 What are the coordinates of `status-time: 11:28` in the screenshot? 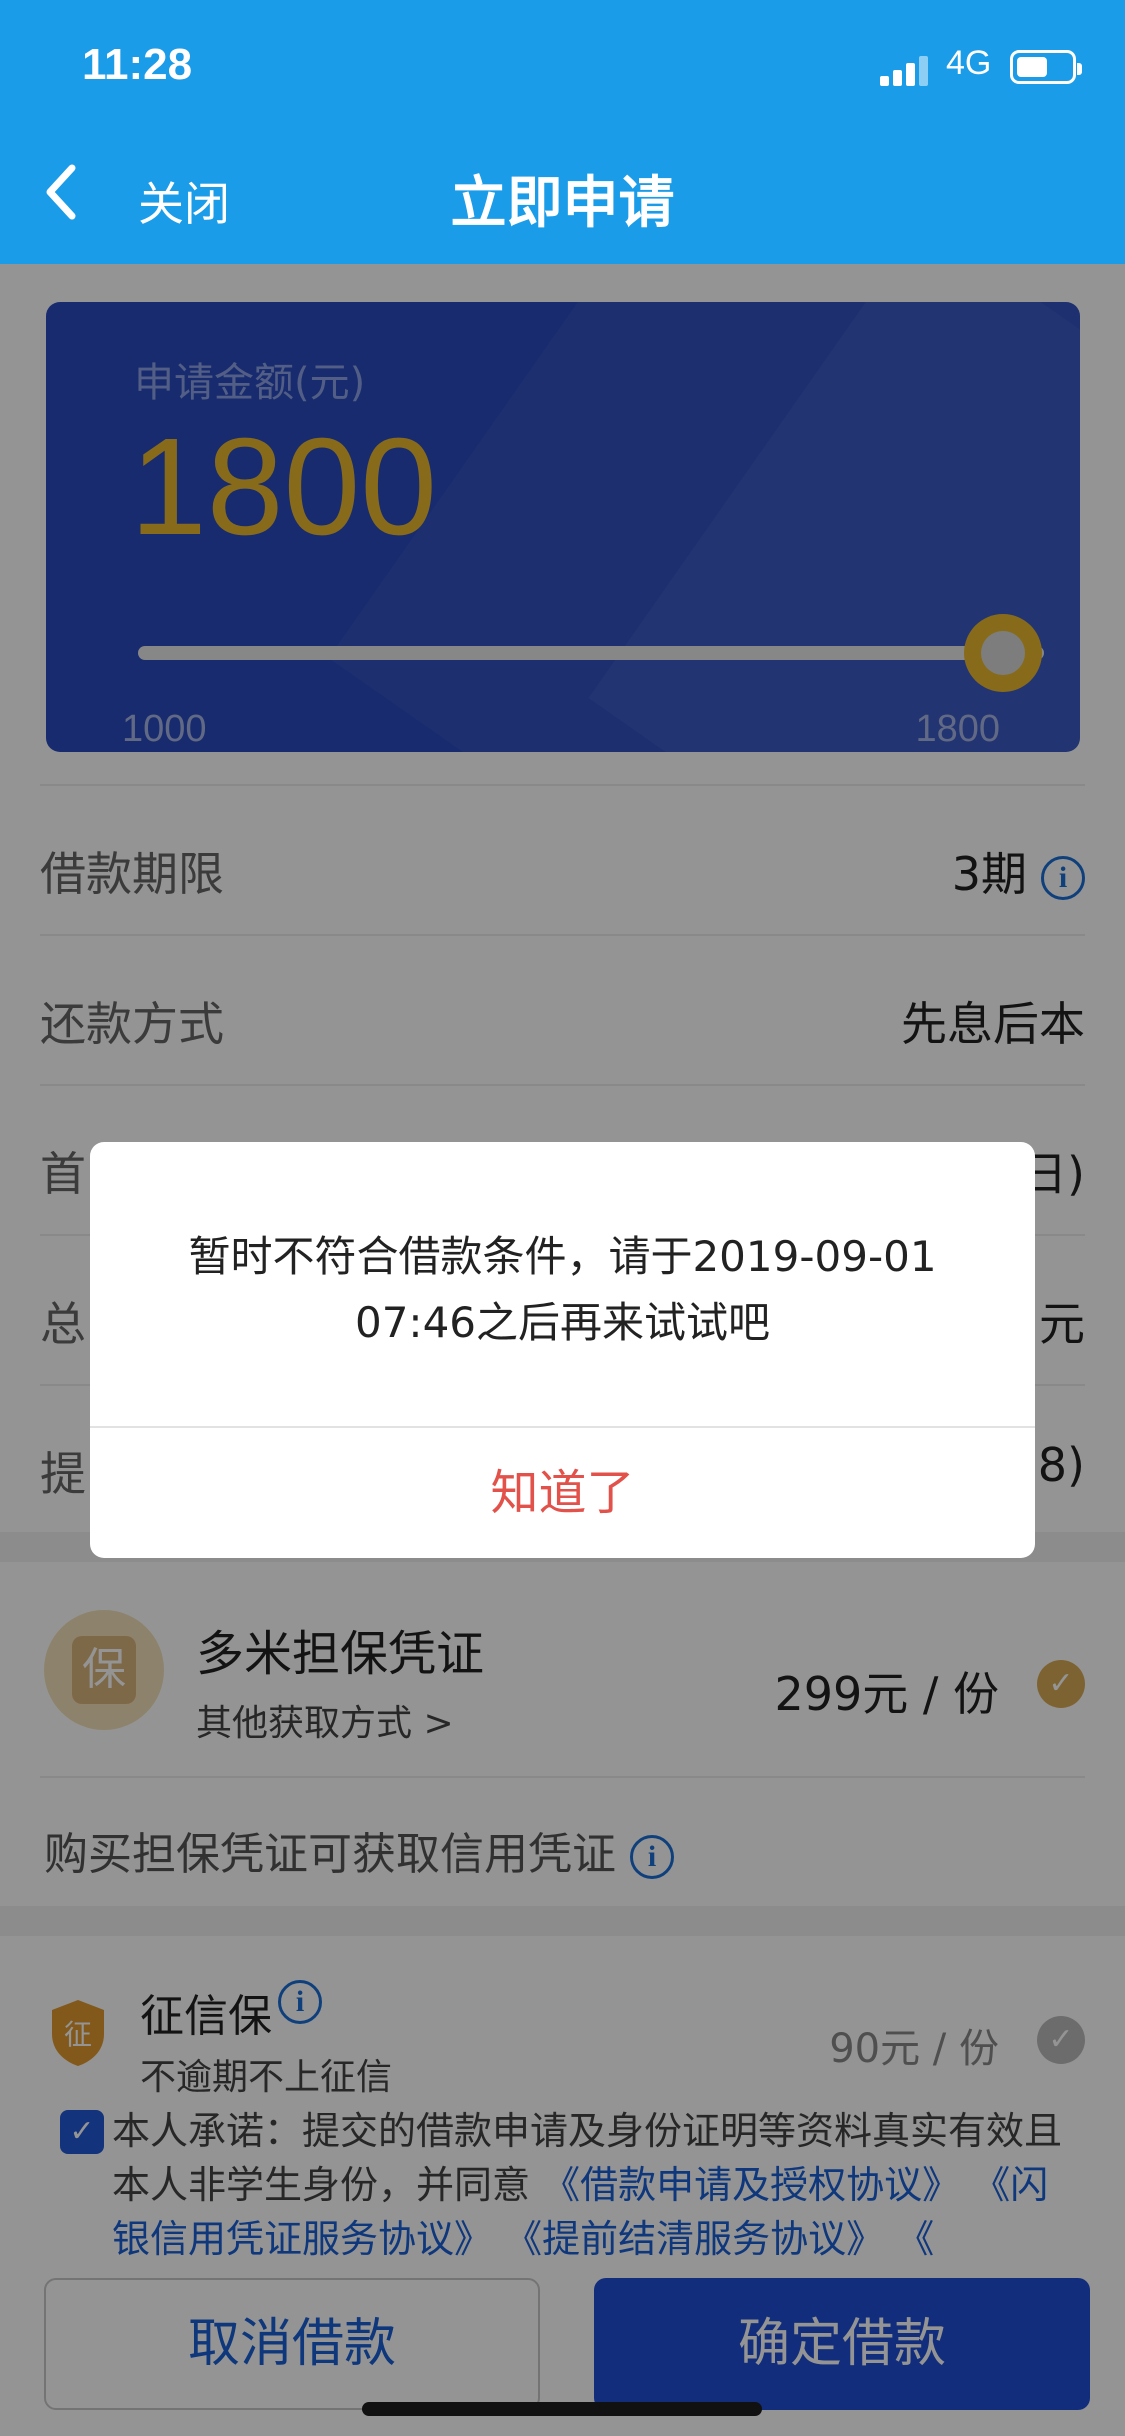 It's located at (137, 64).